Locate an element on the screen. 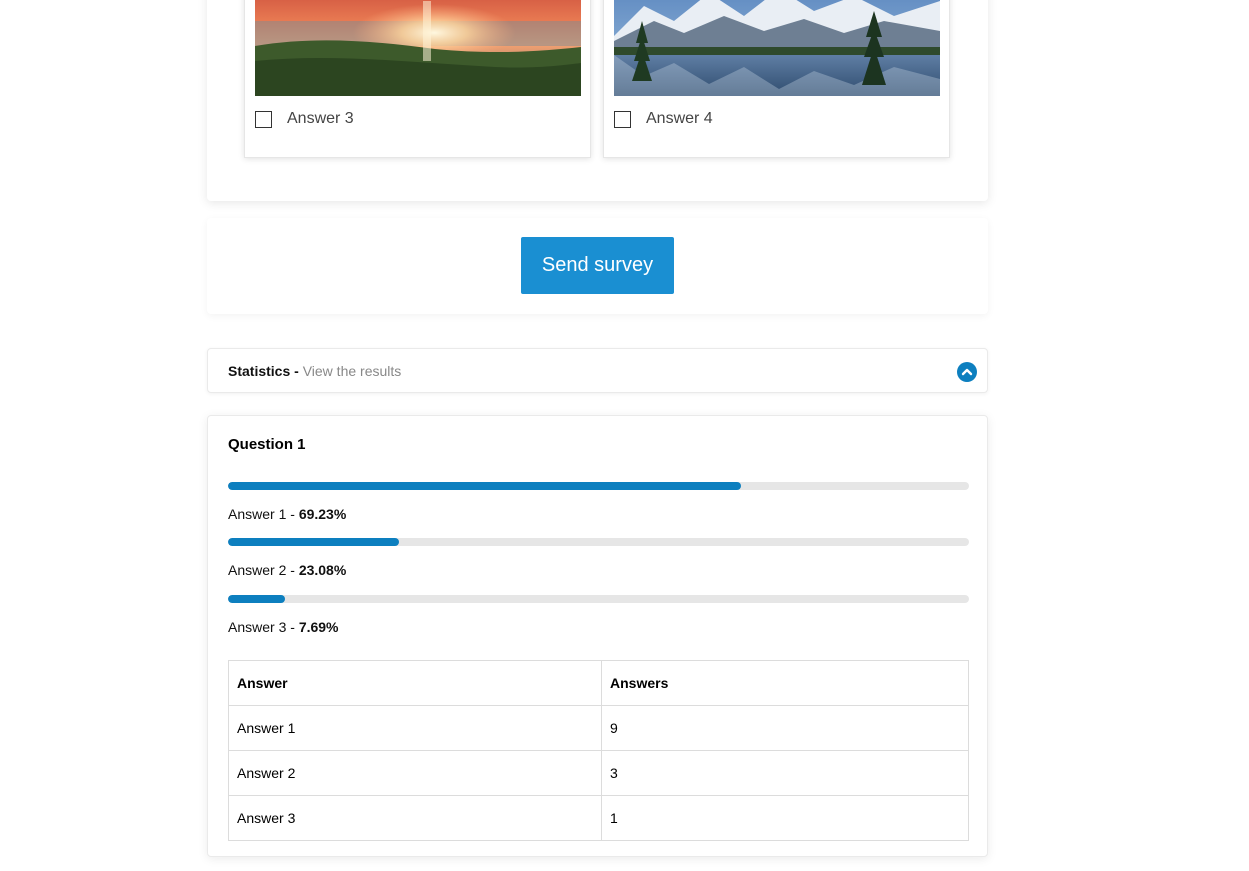  column-header-answer: Answer is located at coordinates (415, 683).